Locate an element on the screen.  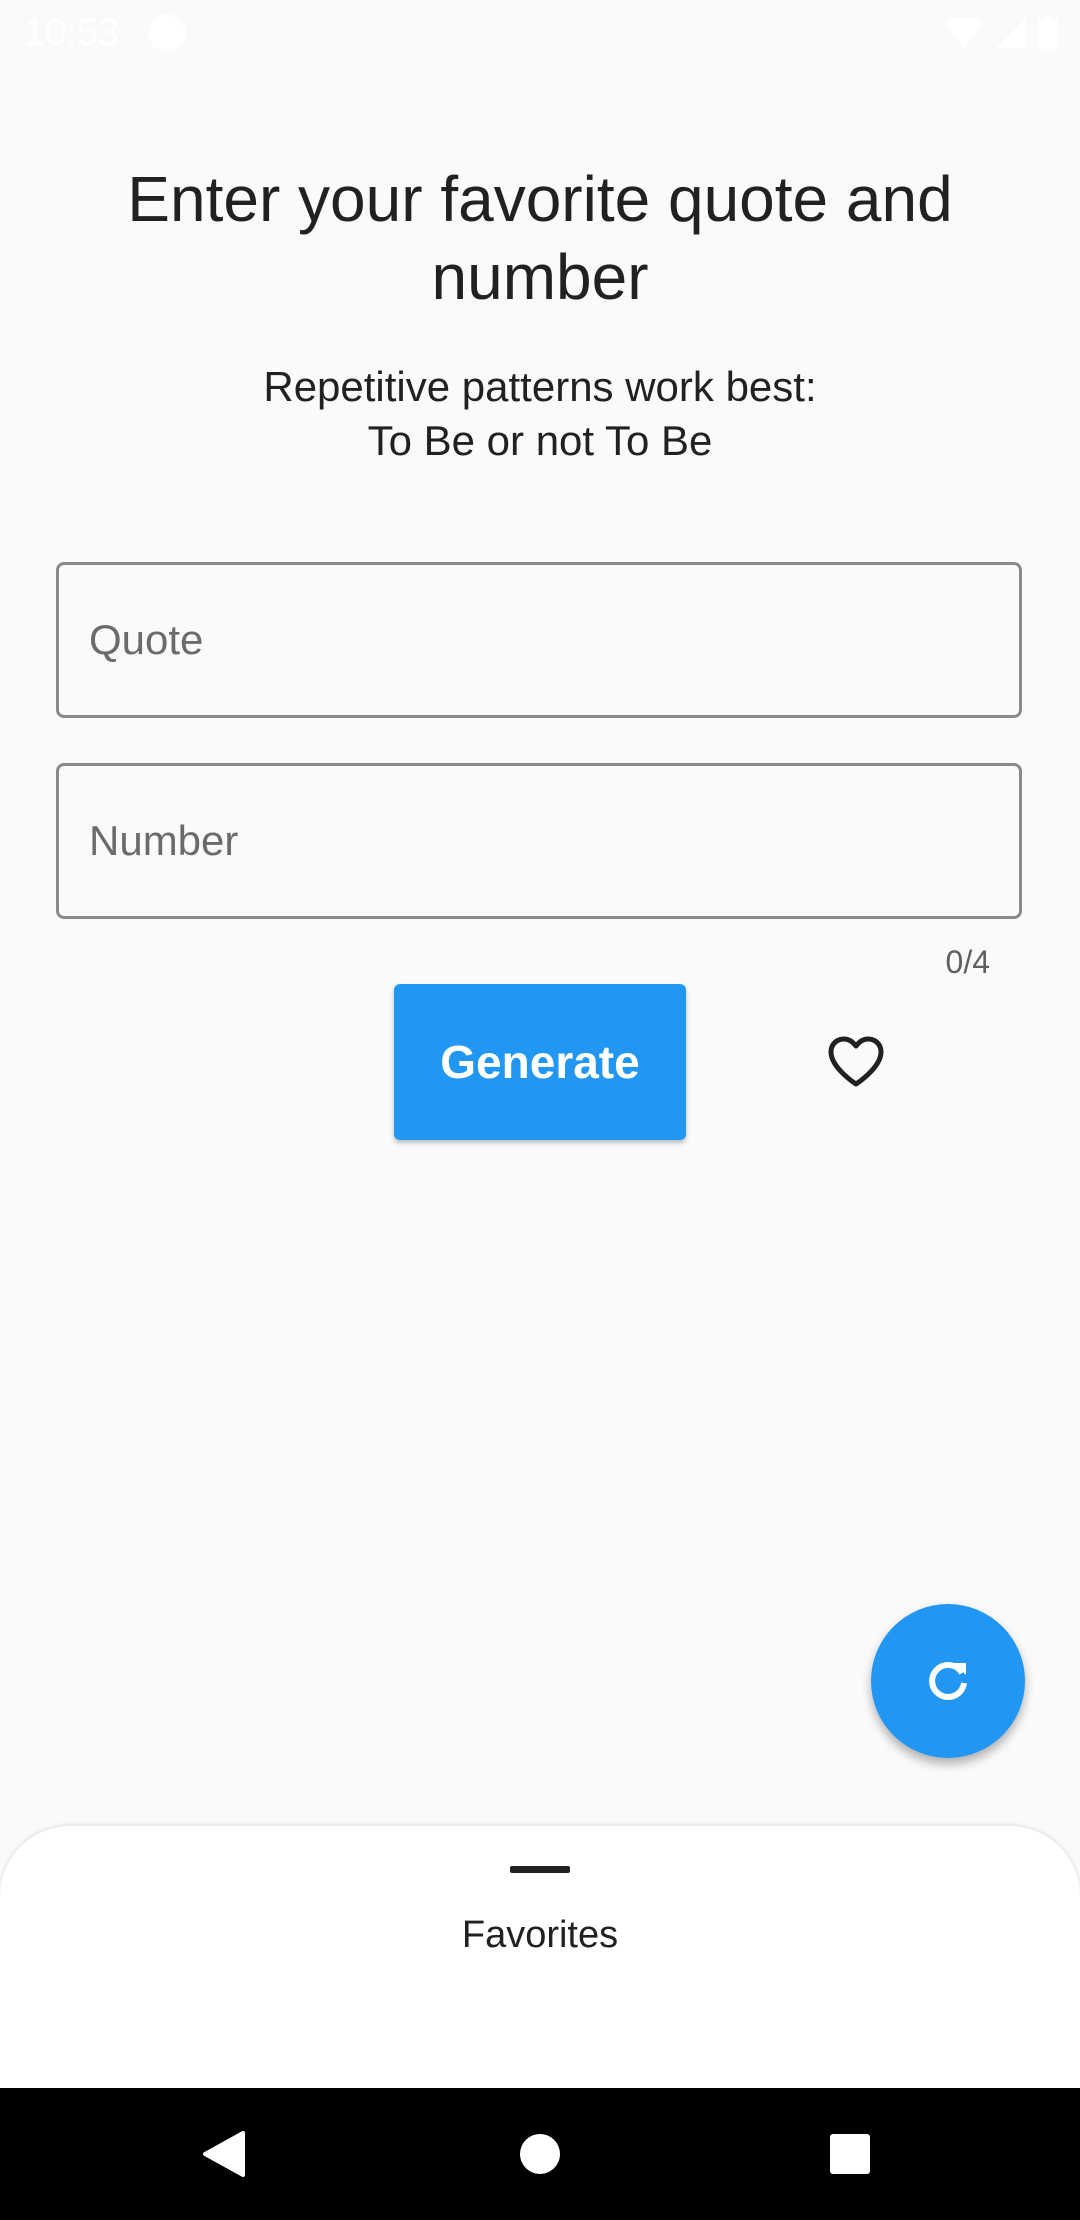
generate-button: Generate is located at coordinates (540, 1062).